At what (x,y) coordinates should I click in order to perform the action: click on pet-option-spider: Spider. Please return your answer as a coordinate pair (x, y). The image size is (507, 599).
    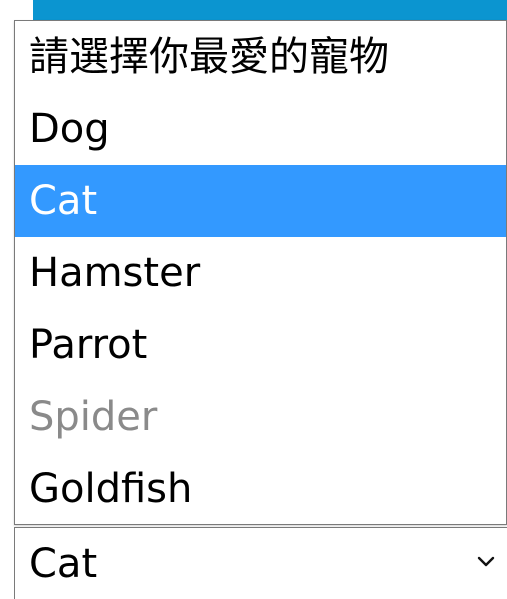
    Looking at the image, I should click on (93, 417).